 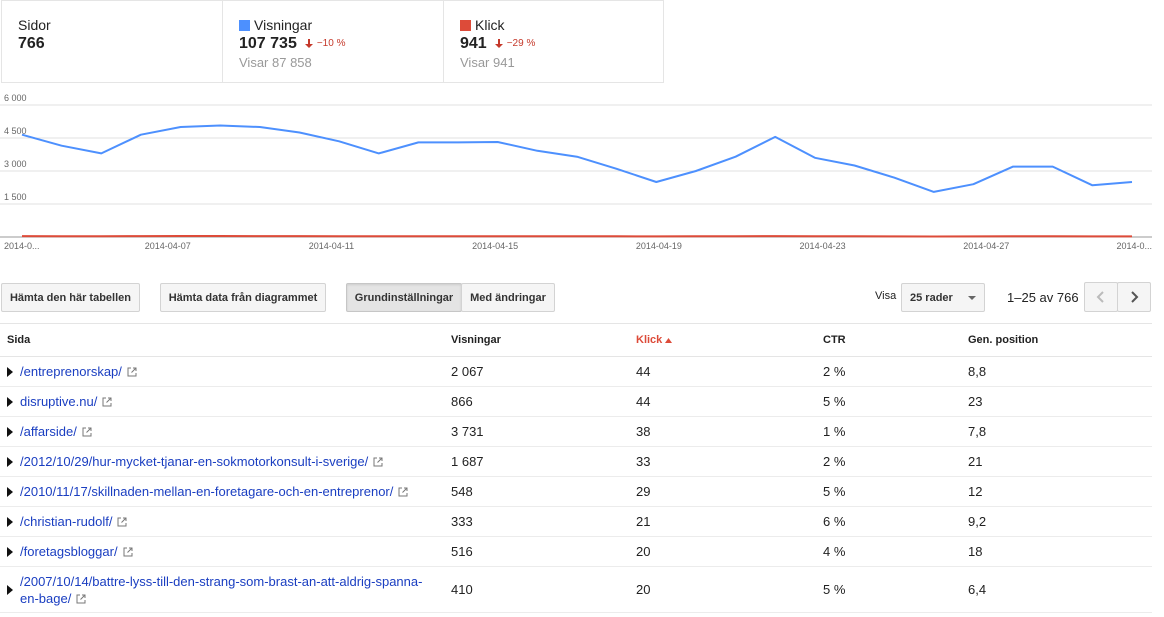 I want to click on page-link: /foretagsbloggar/, so click(x=69, y=551).